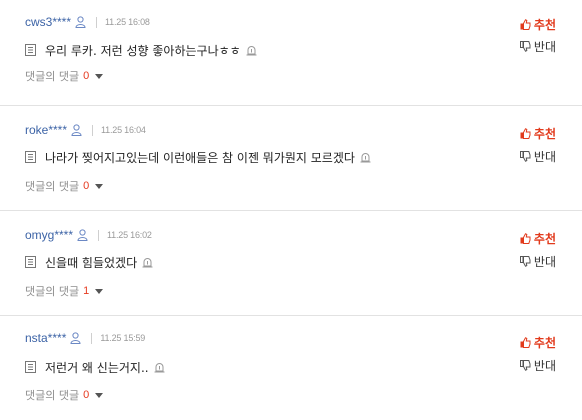 Image resolution: width=582 pixels, height=420 pixels. Describe the element at coordinates (127, 22) in the screenshot. I see `comment-time: 11.25 16:08` at that location.